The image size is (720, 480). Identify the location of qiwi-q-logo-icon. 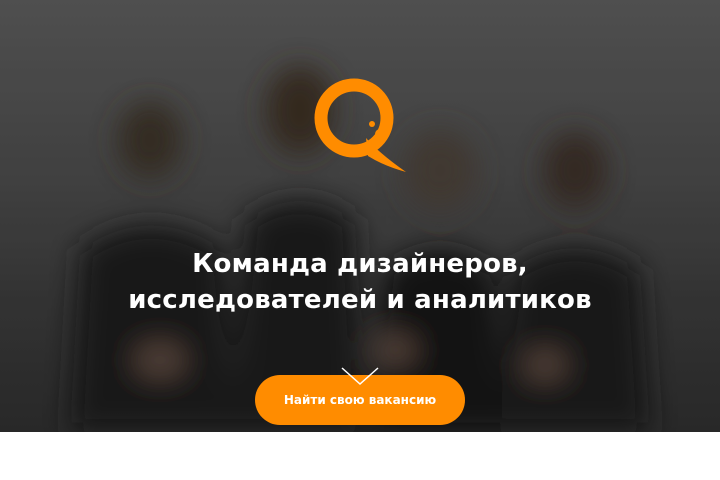
(360, 125).